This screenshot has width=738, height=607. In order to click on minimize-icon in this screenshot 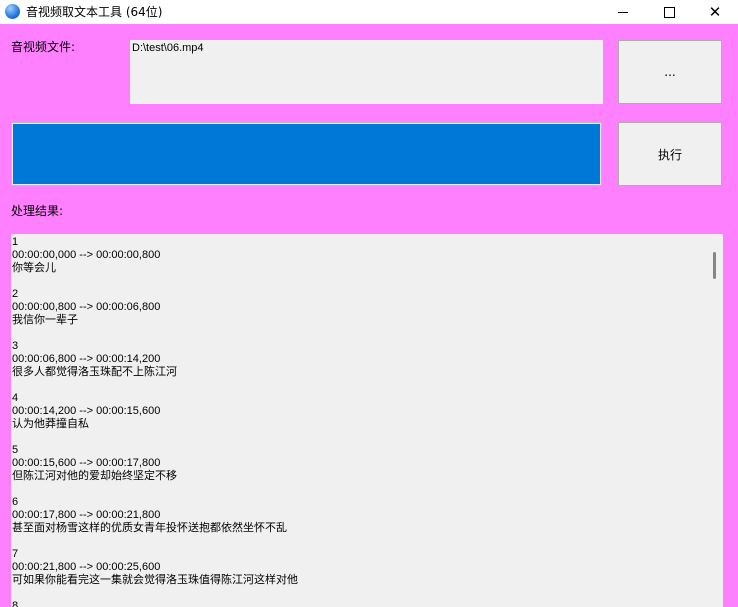, I will do `click(623, 12)`.